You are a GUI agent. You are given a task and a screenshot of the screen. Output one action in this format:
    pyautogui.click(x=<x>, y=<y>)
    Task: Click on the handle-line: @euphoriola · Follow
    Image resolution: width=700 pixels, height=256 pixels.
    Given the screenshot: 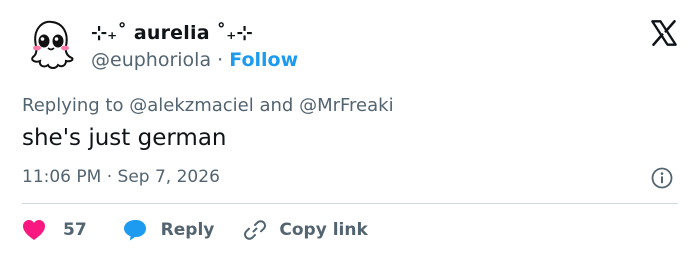 What is the action you would take?
    pyautogui.click(x=194, y=60)
    